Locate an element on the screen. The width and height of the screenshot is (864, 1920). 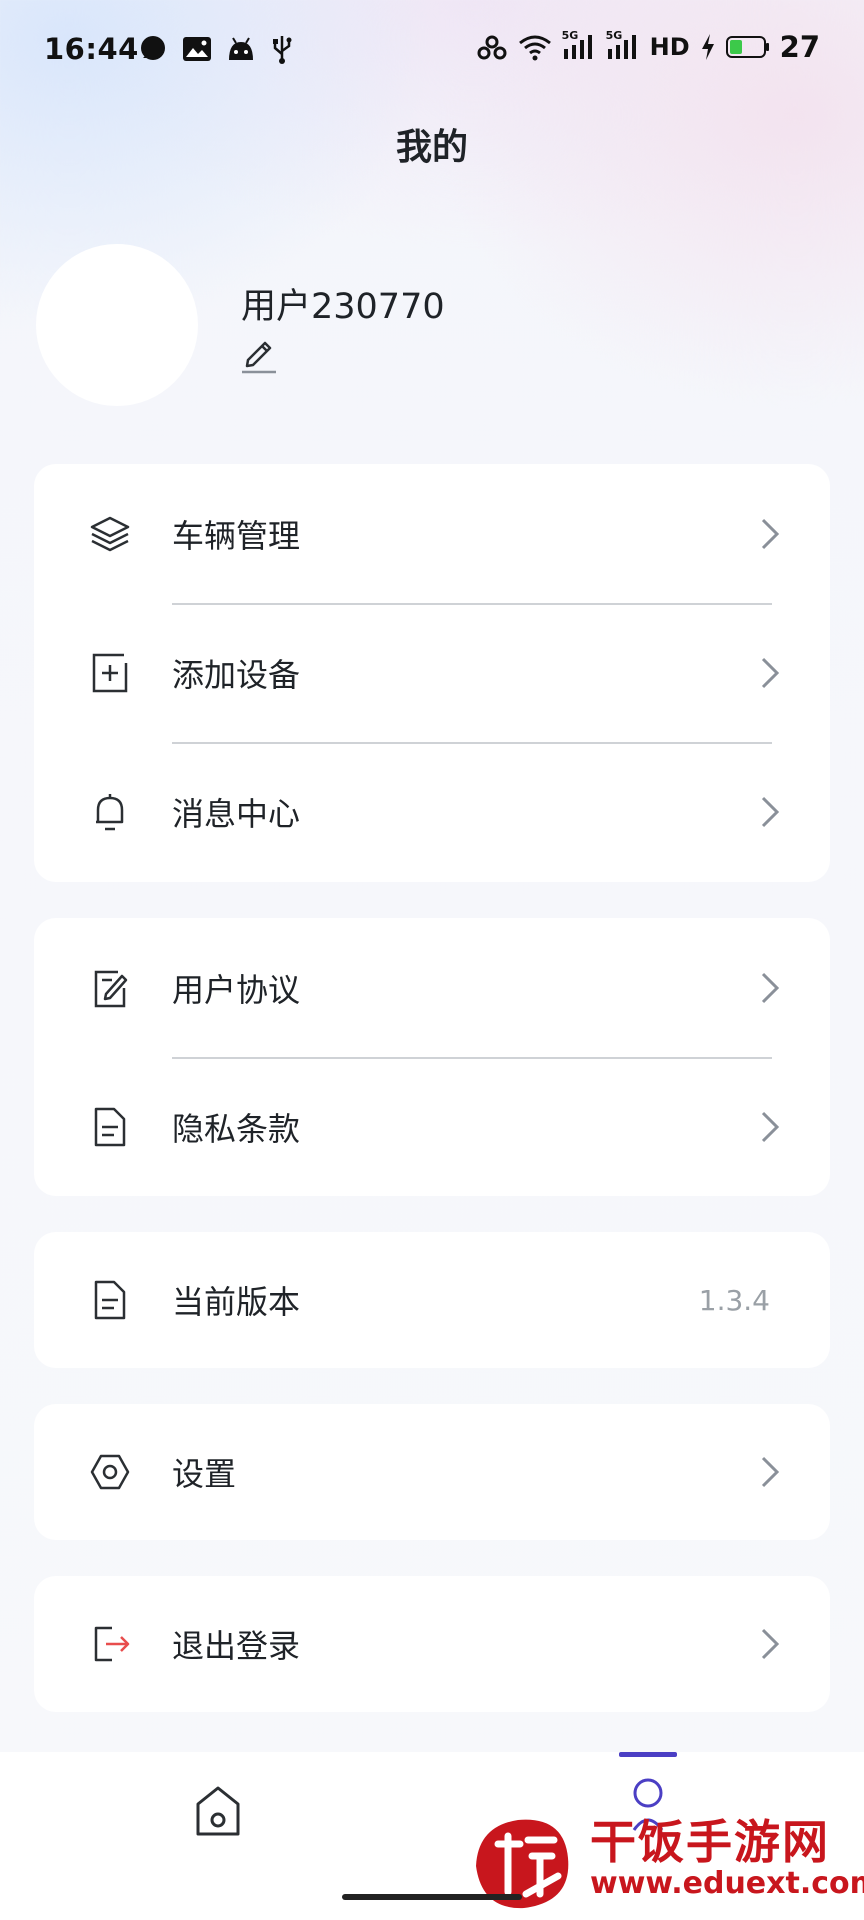
system-status-icons: 5G 5G HD 27 is located at coordinates (648, 46).